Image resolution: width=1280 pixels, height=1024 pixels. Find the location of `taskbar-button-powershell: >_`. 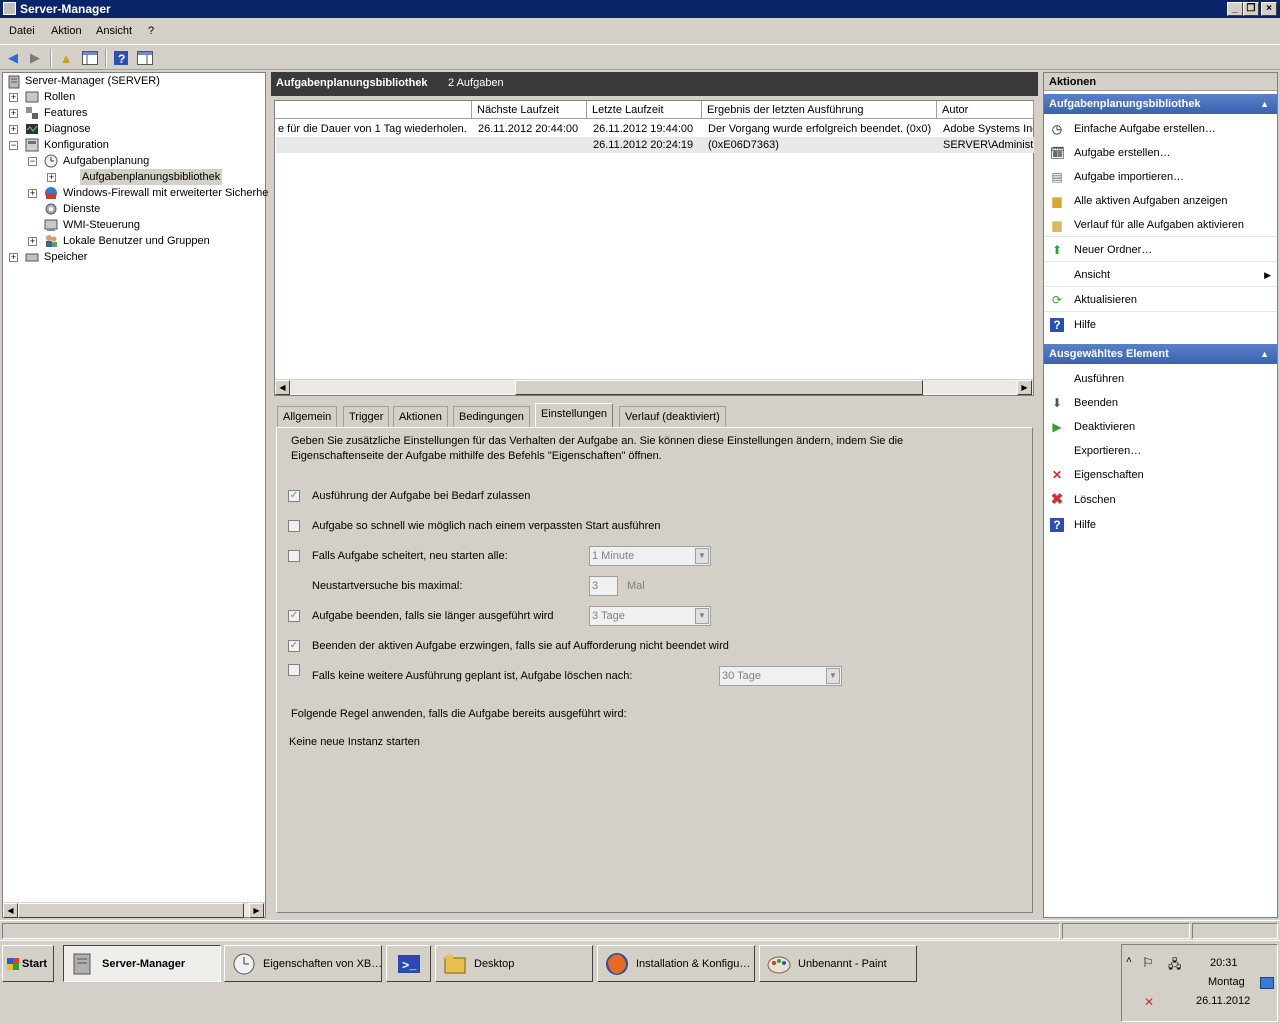

taskbar-button-powershell: >_ is located at coordinates (408, 963).